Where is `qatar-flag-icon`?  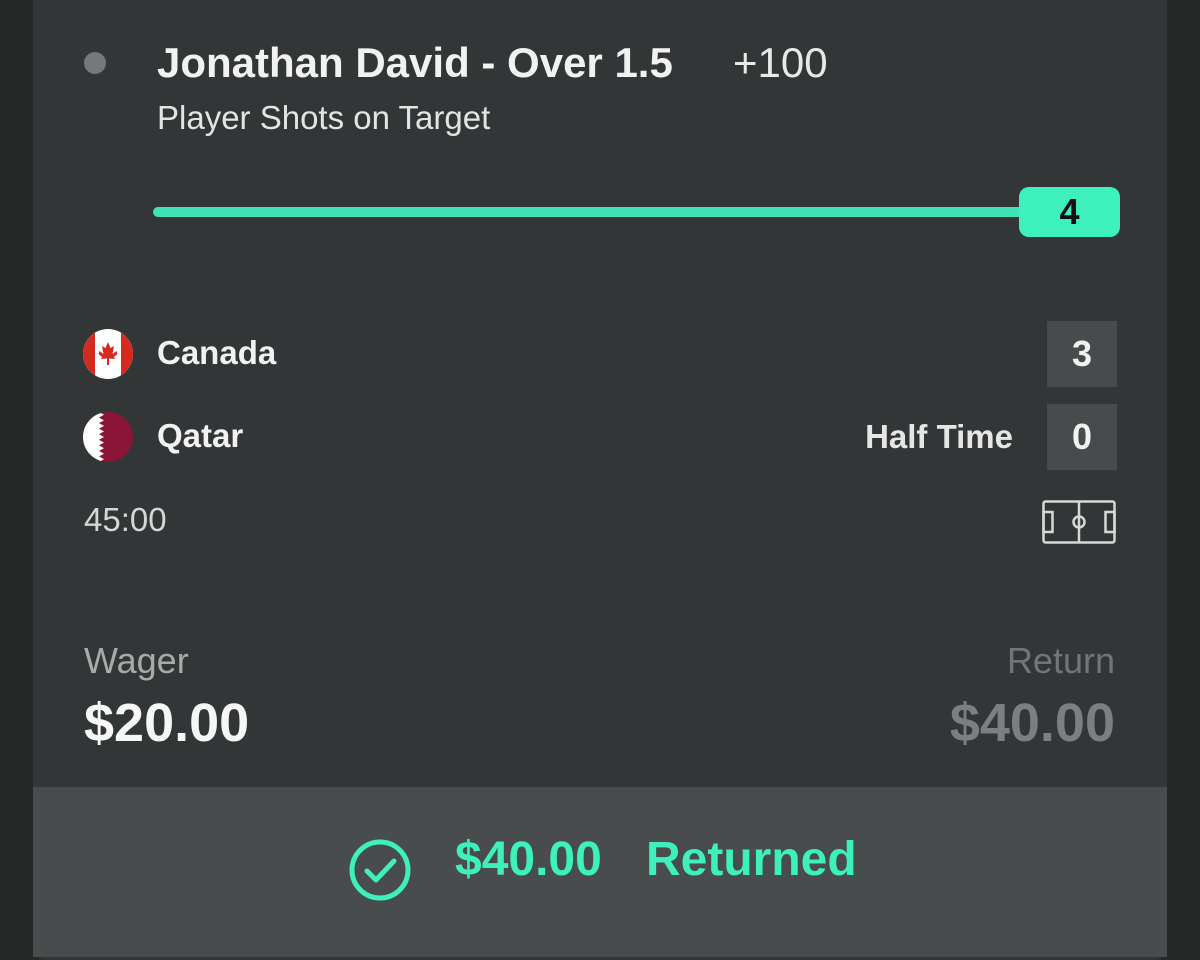 qatar-flag-icon is located at coordinates (108, 437).